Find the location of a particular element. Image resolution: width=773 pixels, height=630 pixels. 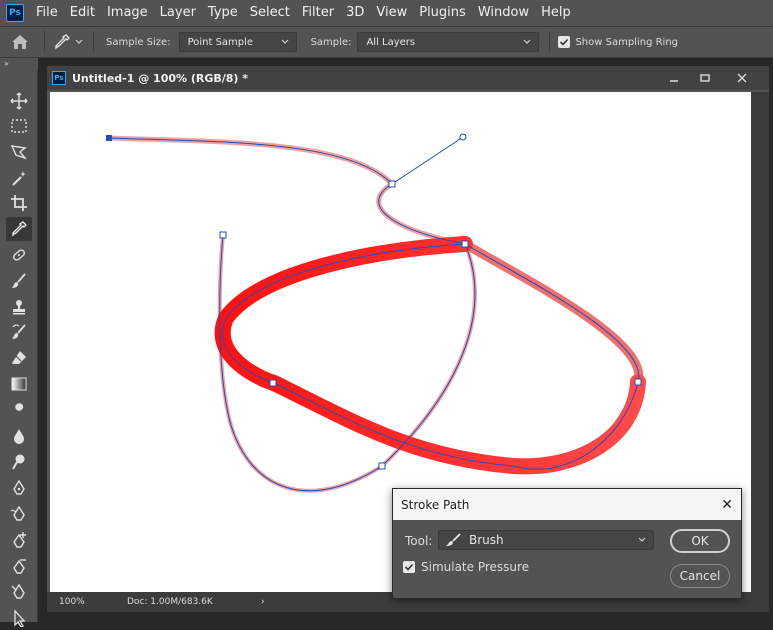

move-tool is located at coordinates (19, 101).